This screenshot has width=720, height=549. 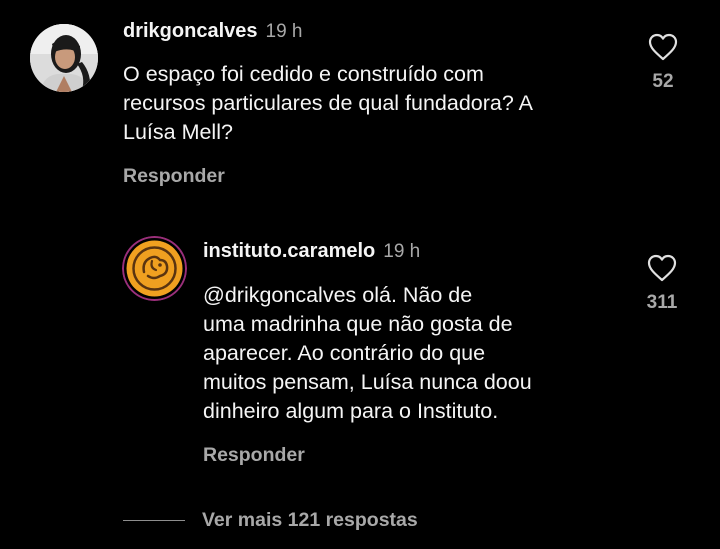 I want to click on comment-header: instituto.caramelo 19 h, so click(x=311, y=251).